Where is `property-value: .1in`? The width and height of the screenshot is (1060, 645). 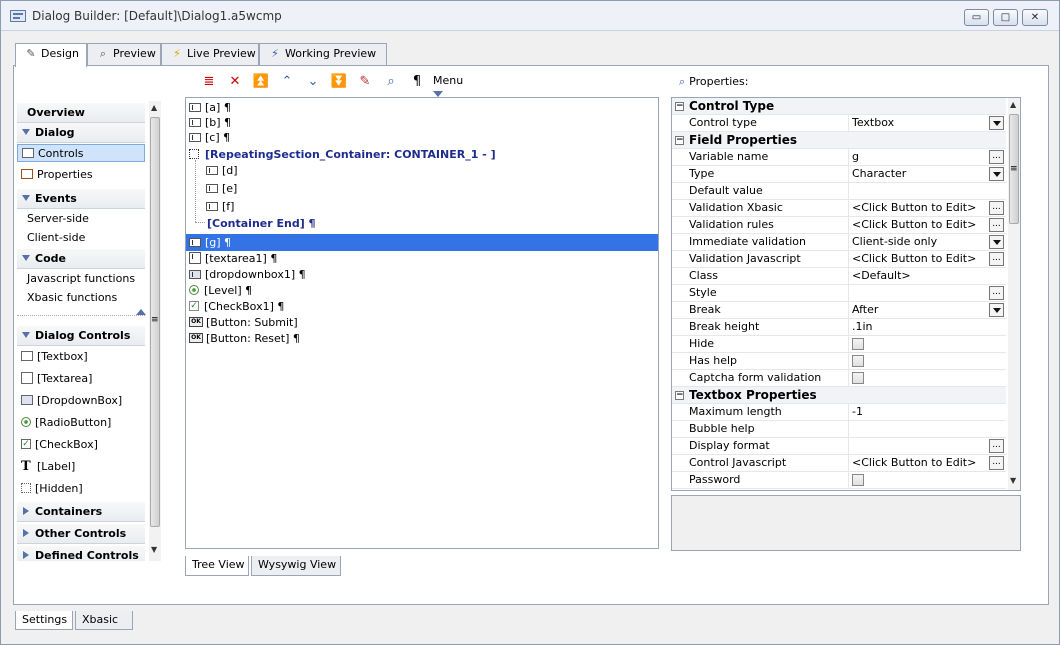
property-value: .1in is located at coordinates (927, 327).